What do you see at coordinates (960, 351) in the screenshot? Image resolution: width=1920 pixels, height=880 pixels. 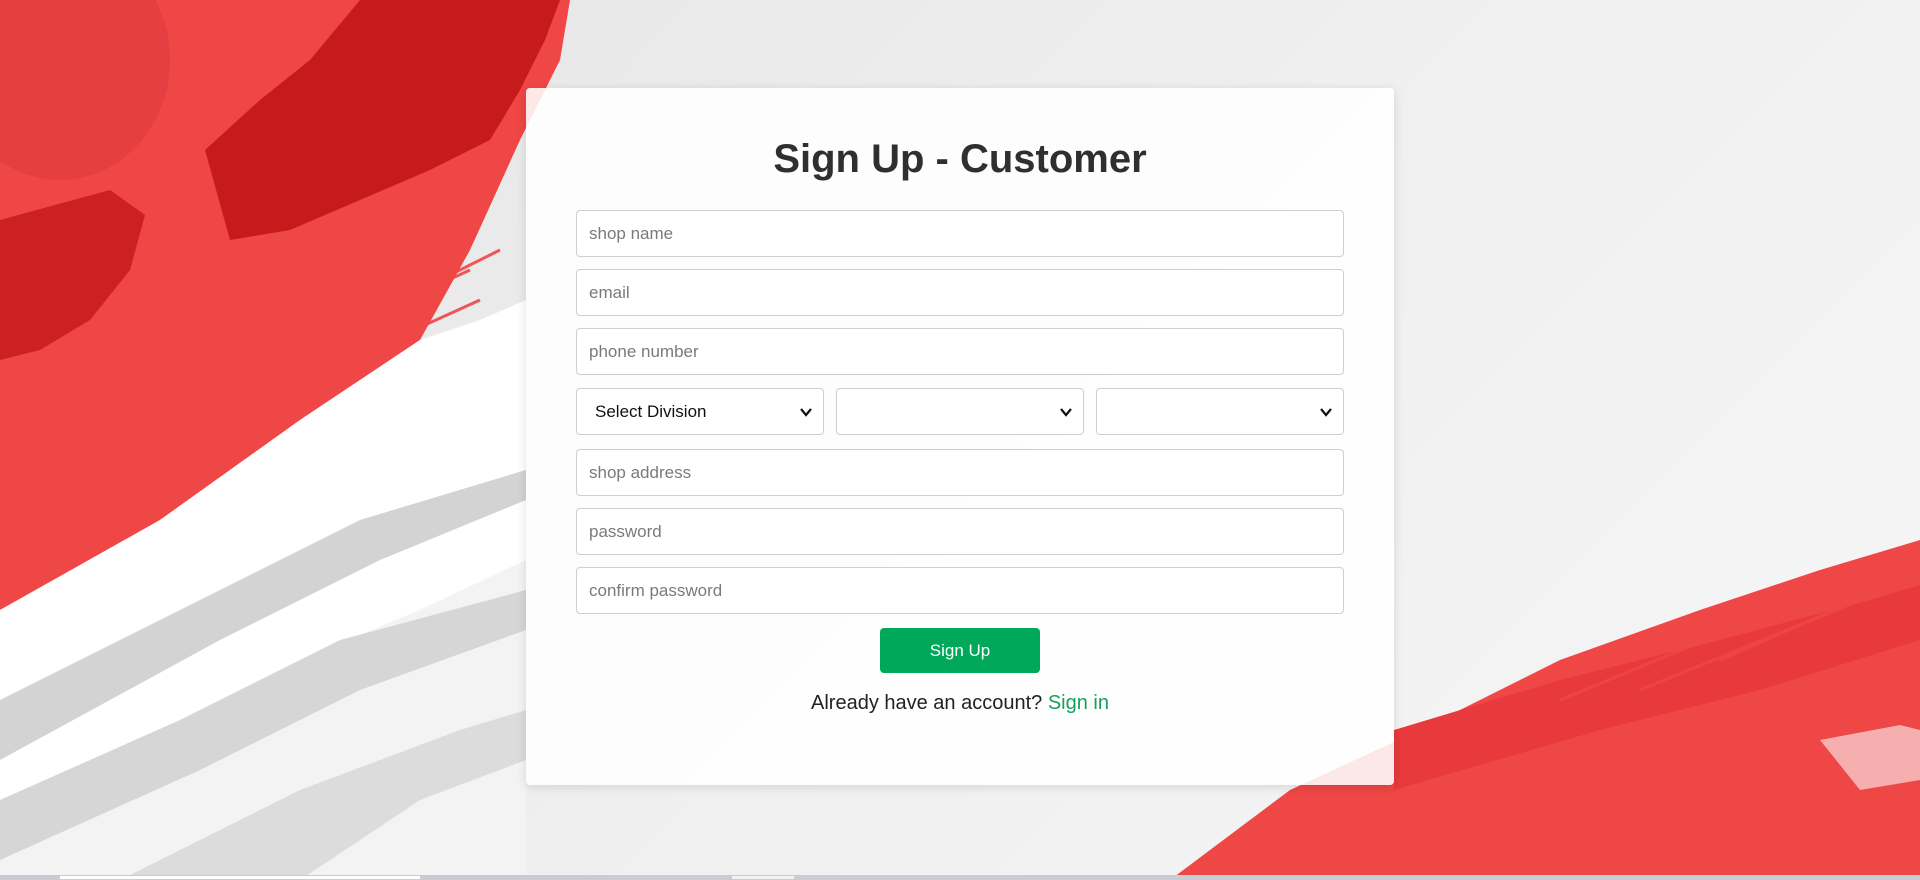 I see `phone-number-input` at bounding box center [960, 351].